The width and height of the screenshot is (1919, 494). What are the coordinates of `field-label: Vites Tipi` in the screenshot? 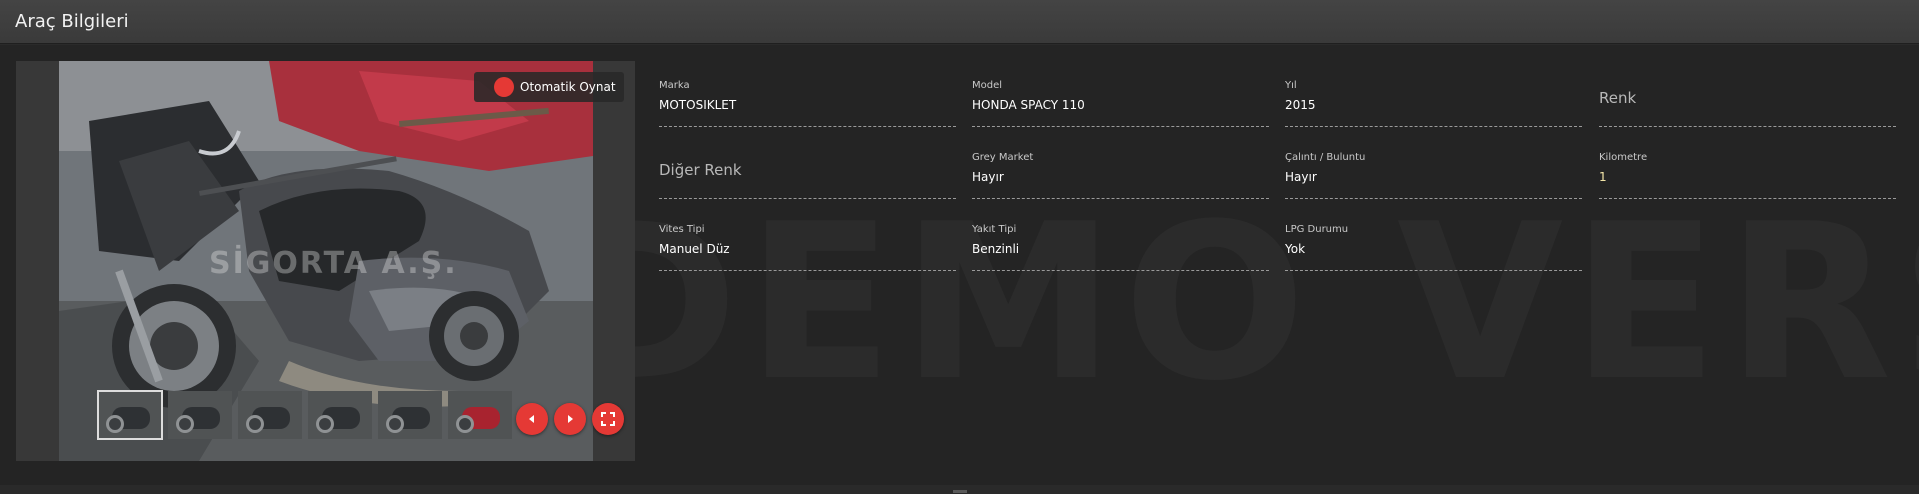 It's located at (682, 229).